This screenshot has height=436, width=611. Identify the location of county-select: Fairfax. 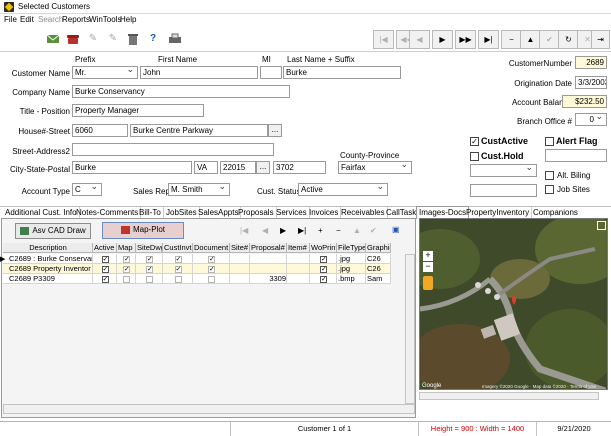
(375, 167).